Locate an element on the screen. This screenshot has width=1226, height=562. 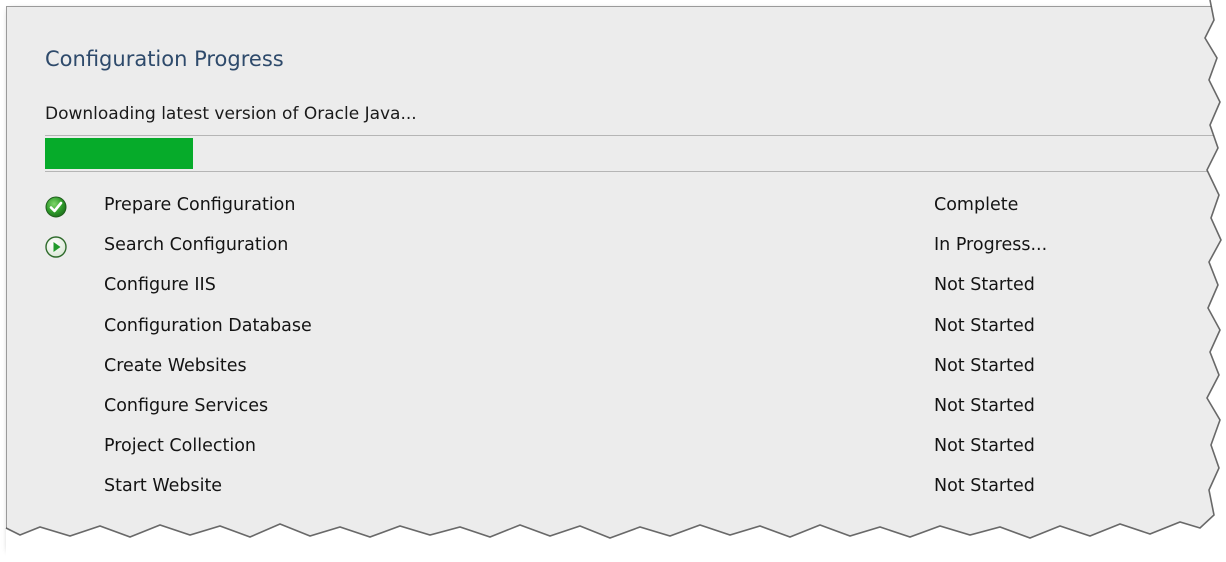
step-status: Complete is located at coordinates (976, 205).